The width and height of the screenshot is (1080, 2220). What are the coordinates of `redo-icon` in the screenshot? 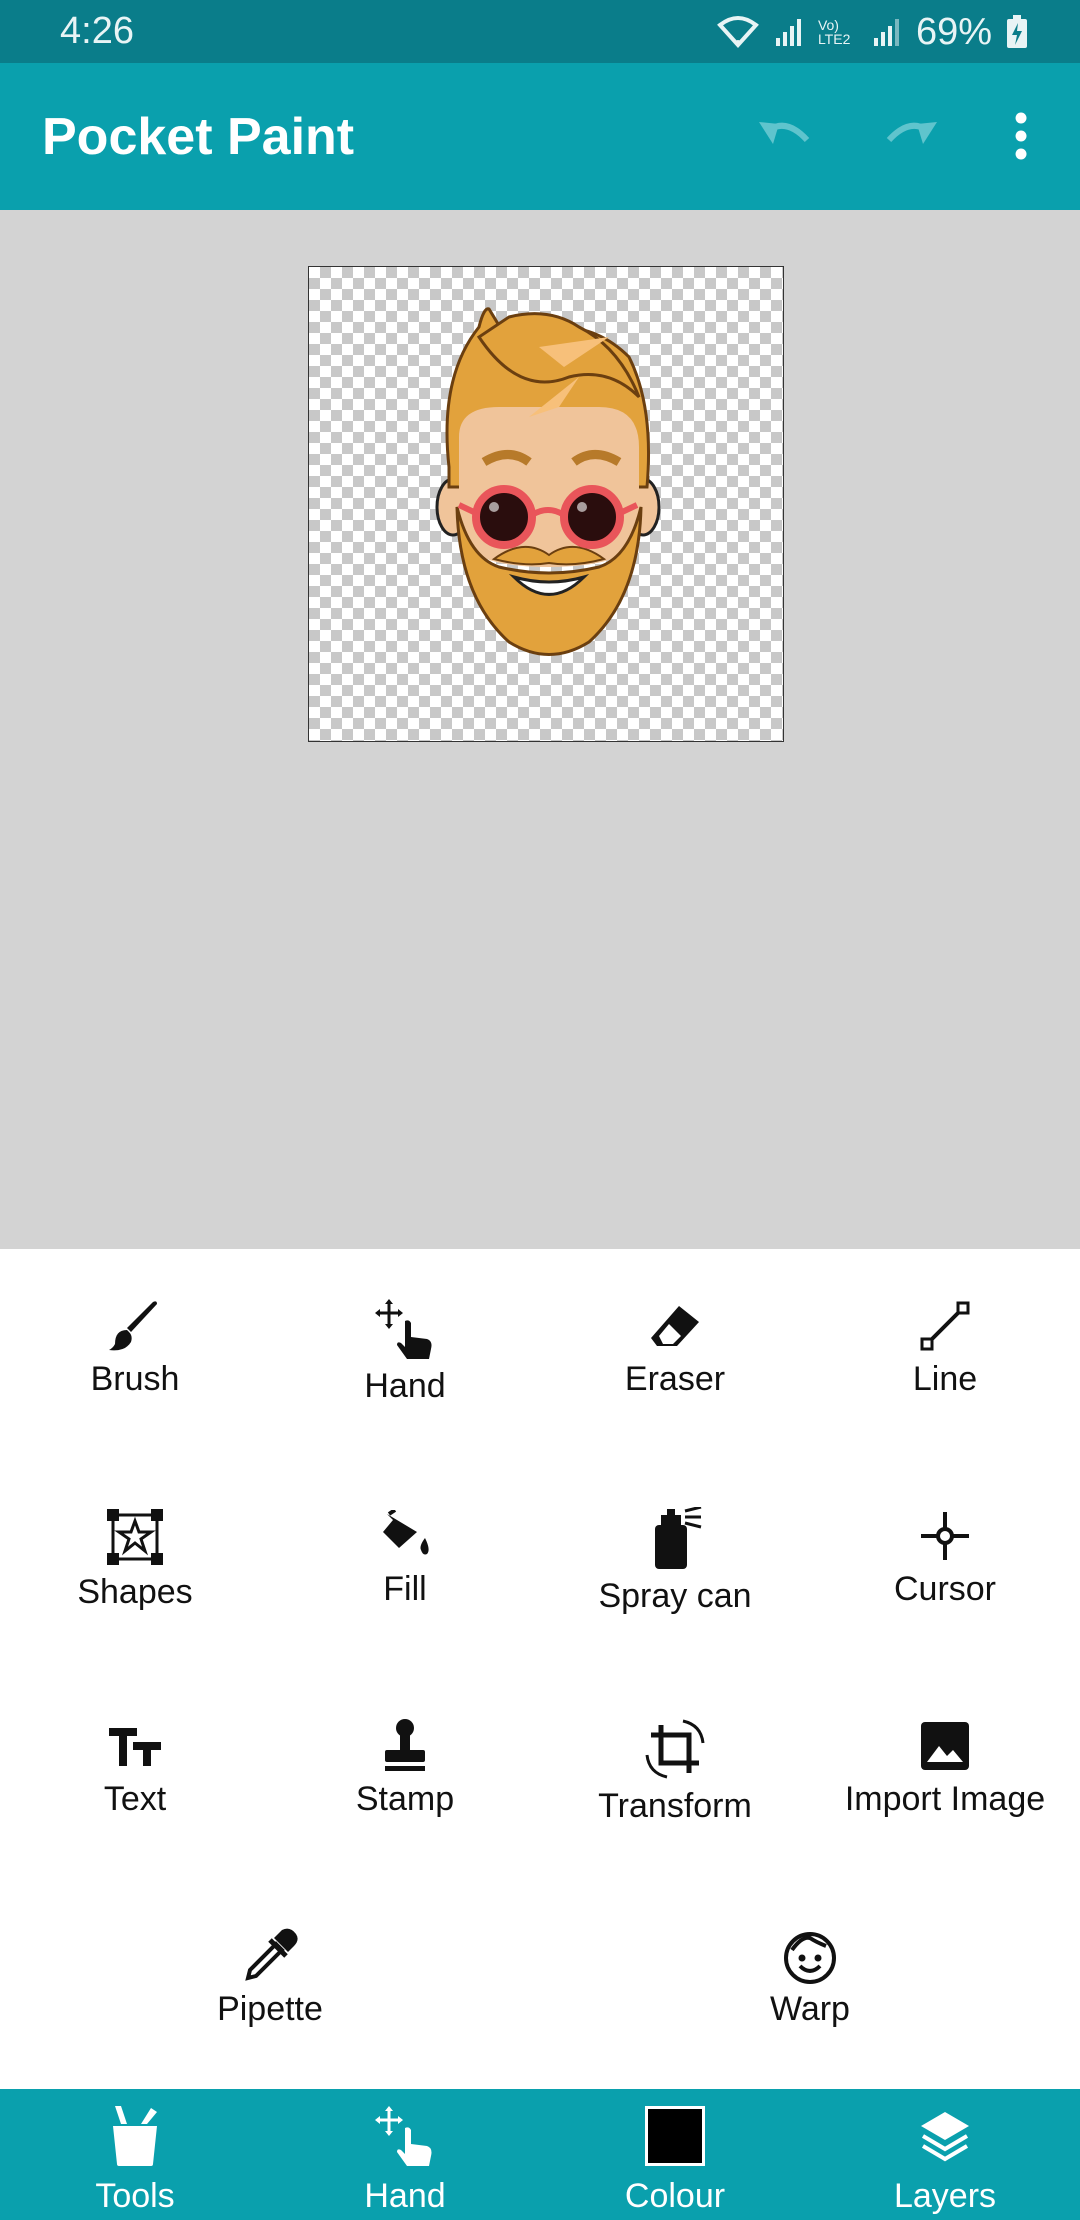 It's located at (911, 138).